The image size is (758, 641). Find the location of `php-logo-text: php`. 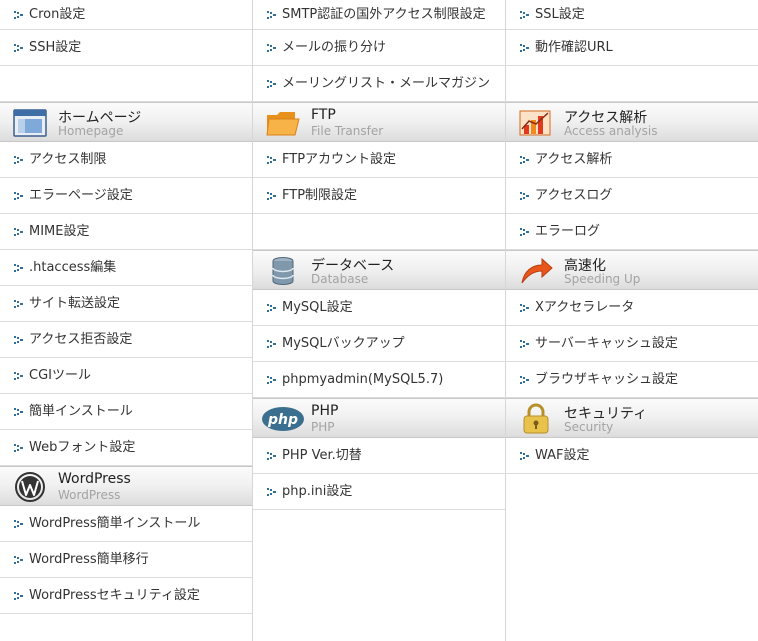

php-logo-text: php is located at coordinates (282, 420).